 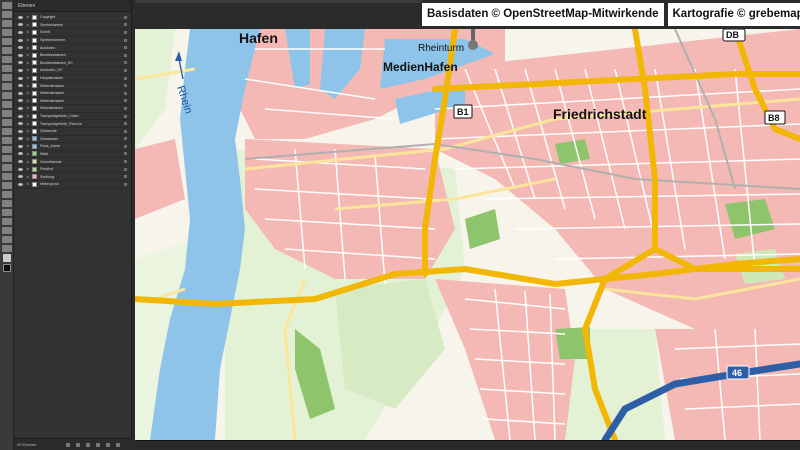 I want to click on layer-row: Transportgebiete_Flaeche, so click(x=72, y=124).